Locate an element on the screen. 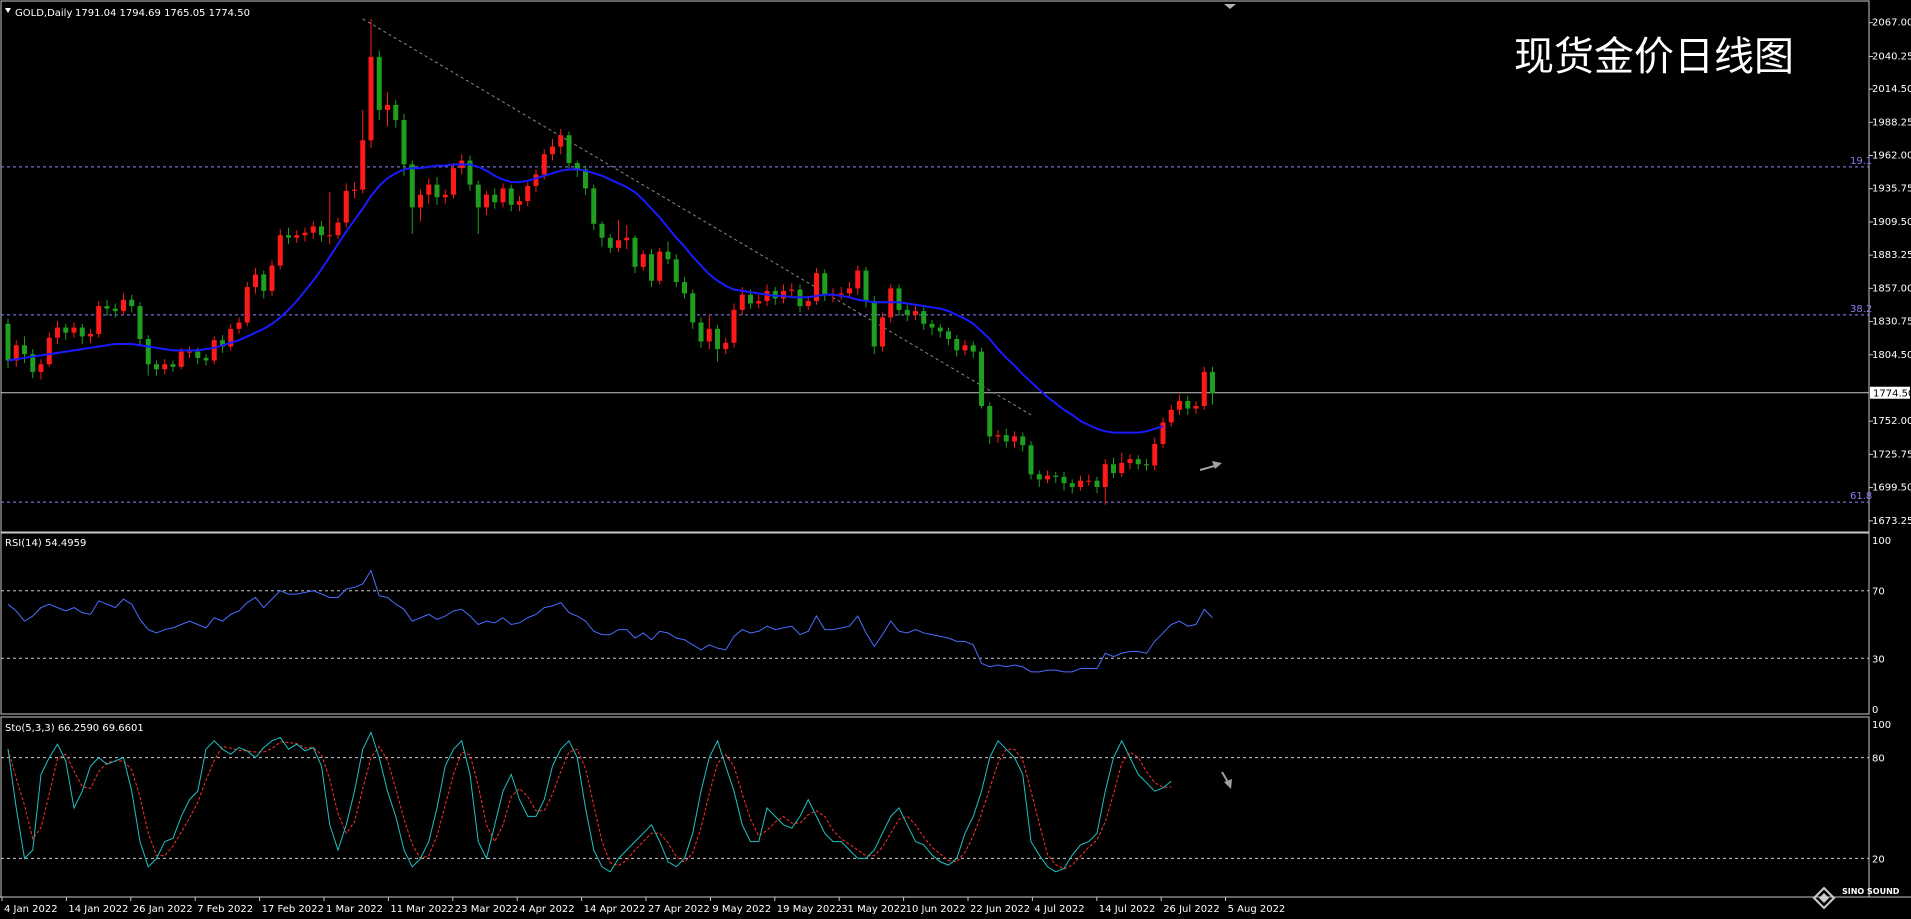 The image size is (1911, 919). sto-signal-line is located at coordinates (589, 805).